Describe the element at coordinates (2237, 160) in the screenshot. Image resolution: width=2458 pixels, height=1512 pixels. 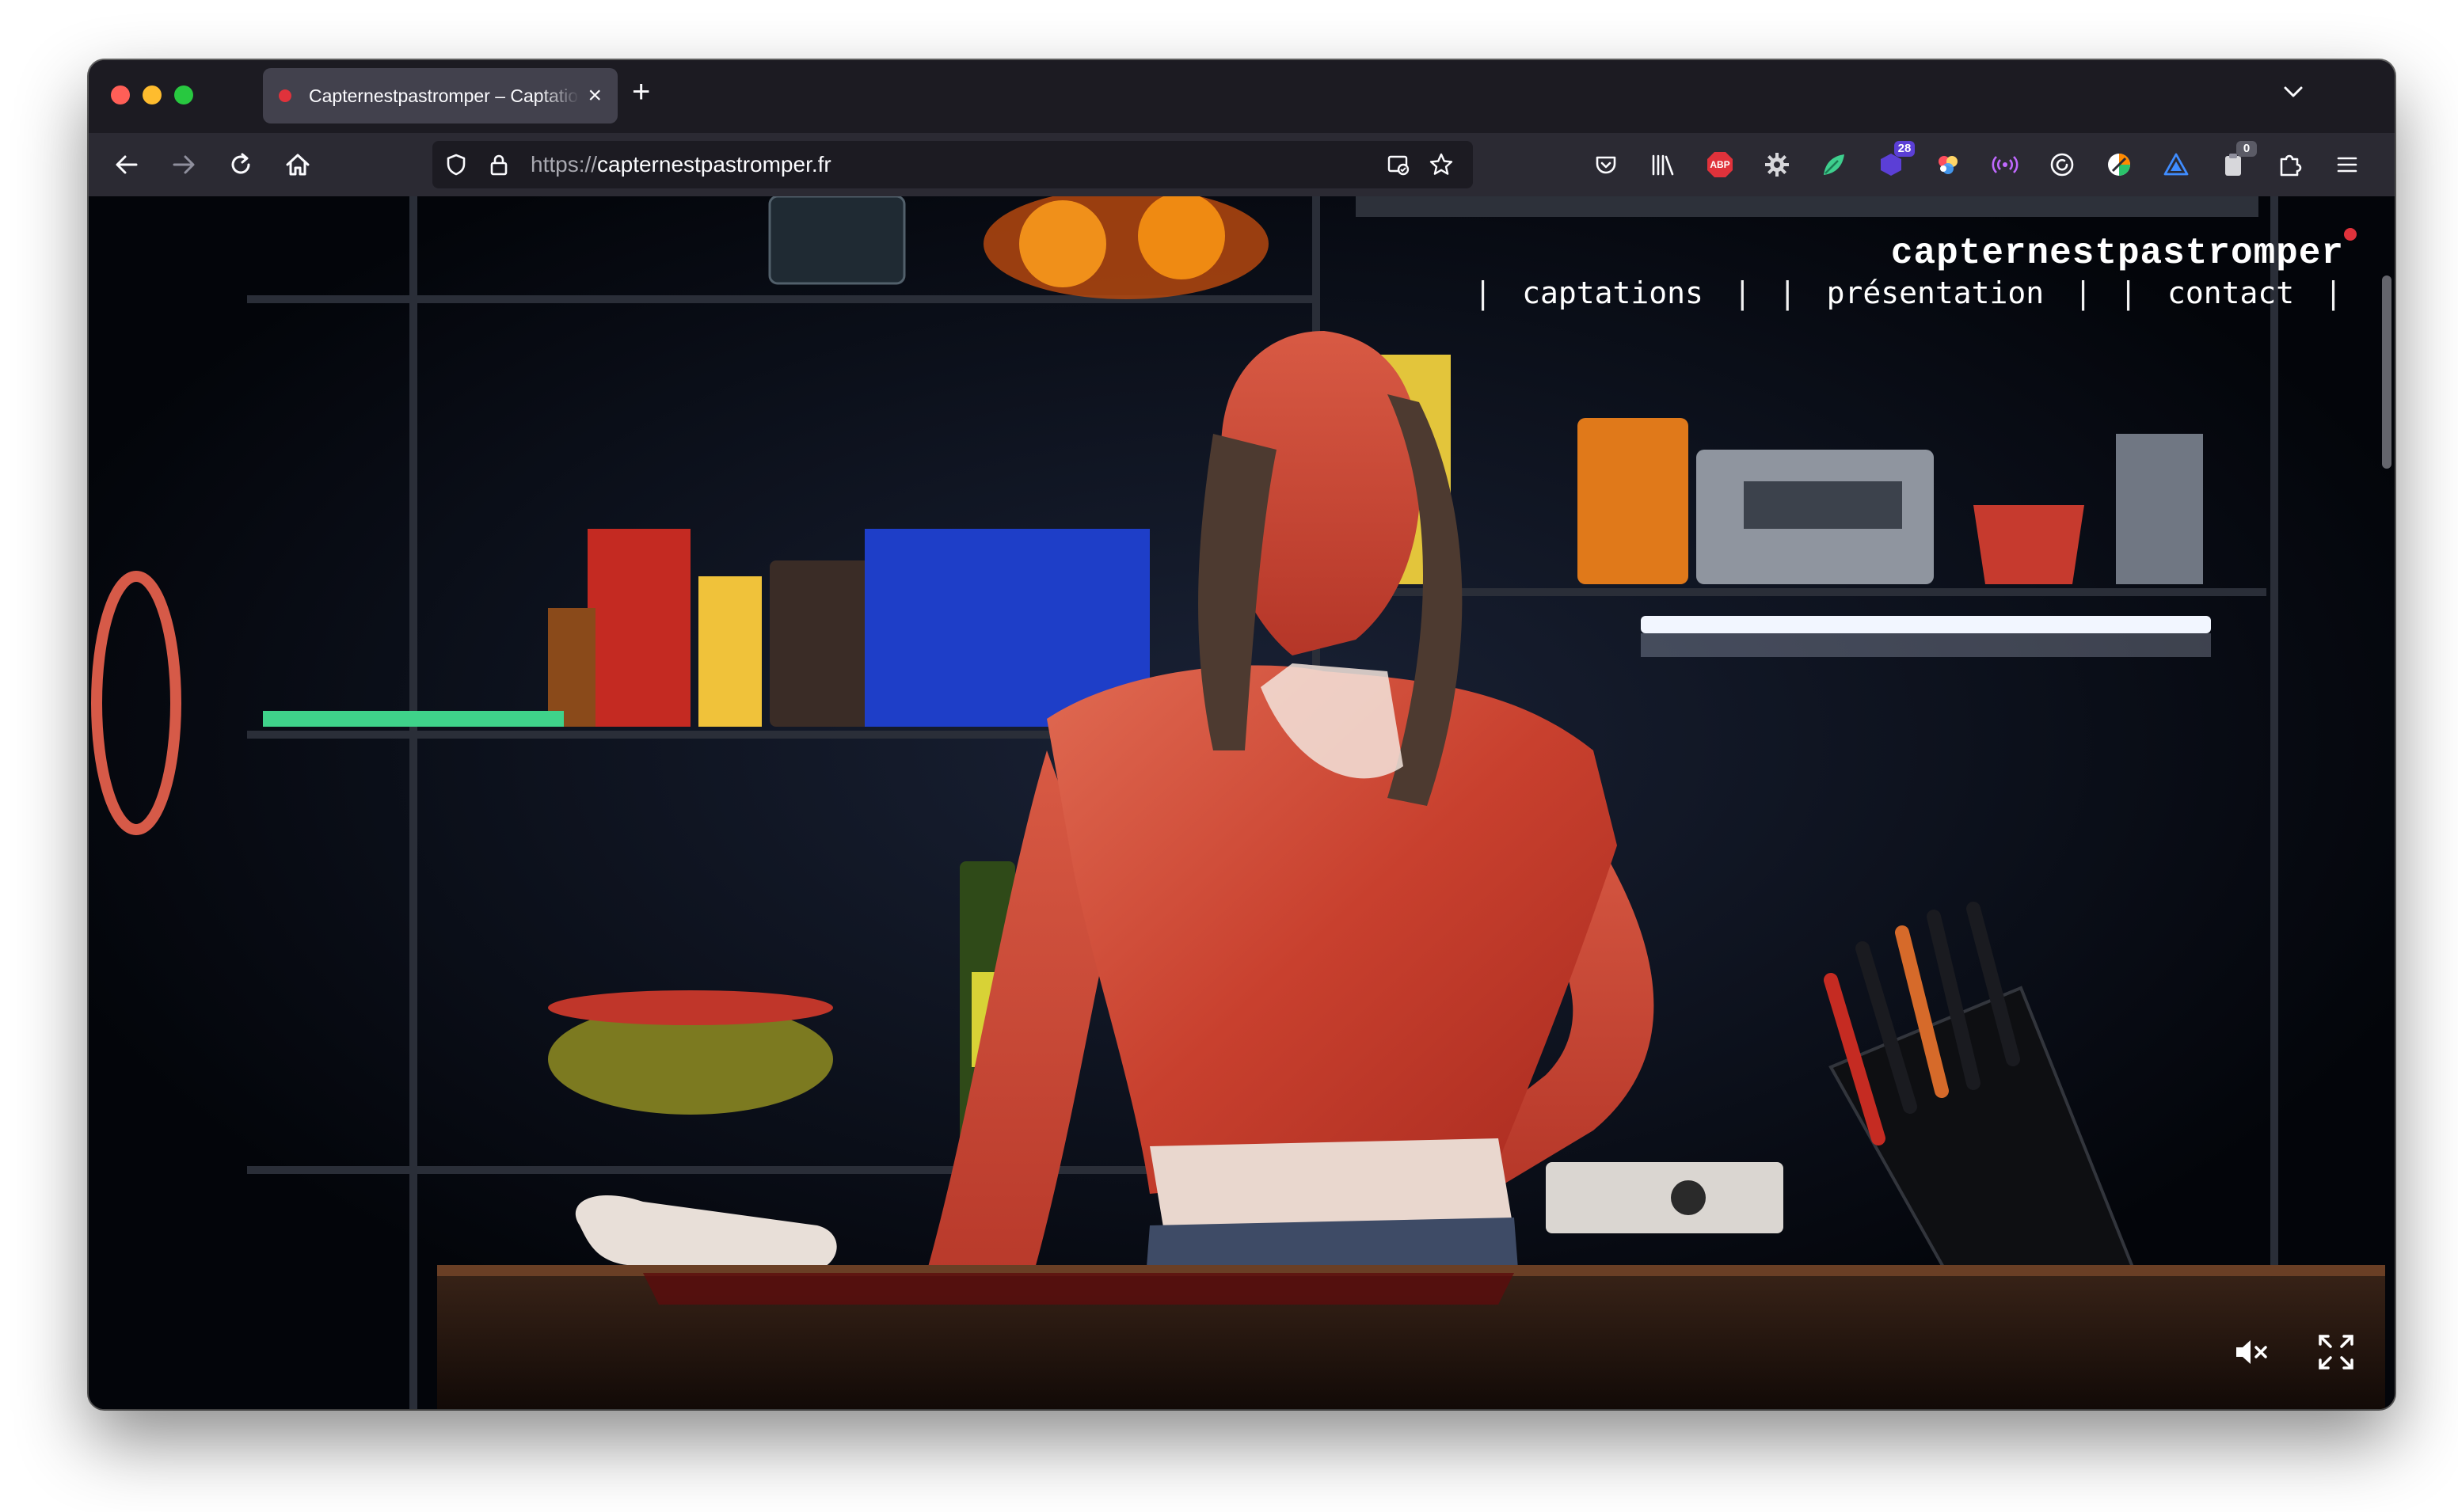
I see `clipboard-extension-icon: 0` at that location.